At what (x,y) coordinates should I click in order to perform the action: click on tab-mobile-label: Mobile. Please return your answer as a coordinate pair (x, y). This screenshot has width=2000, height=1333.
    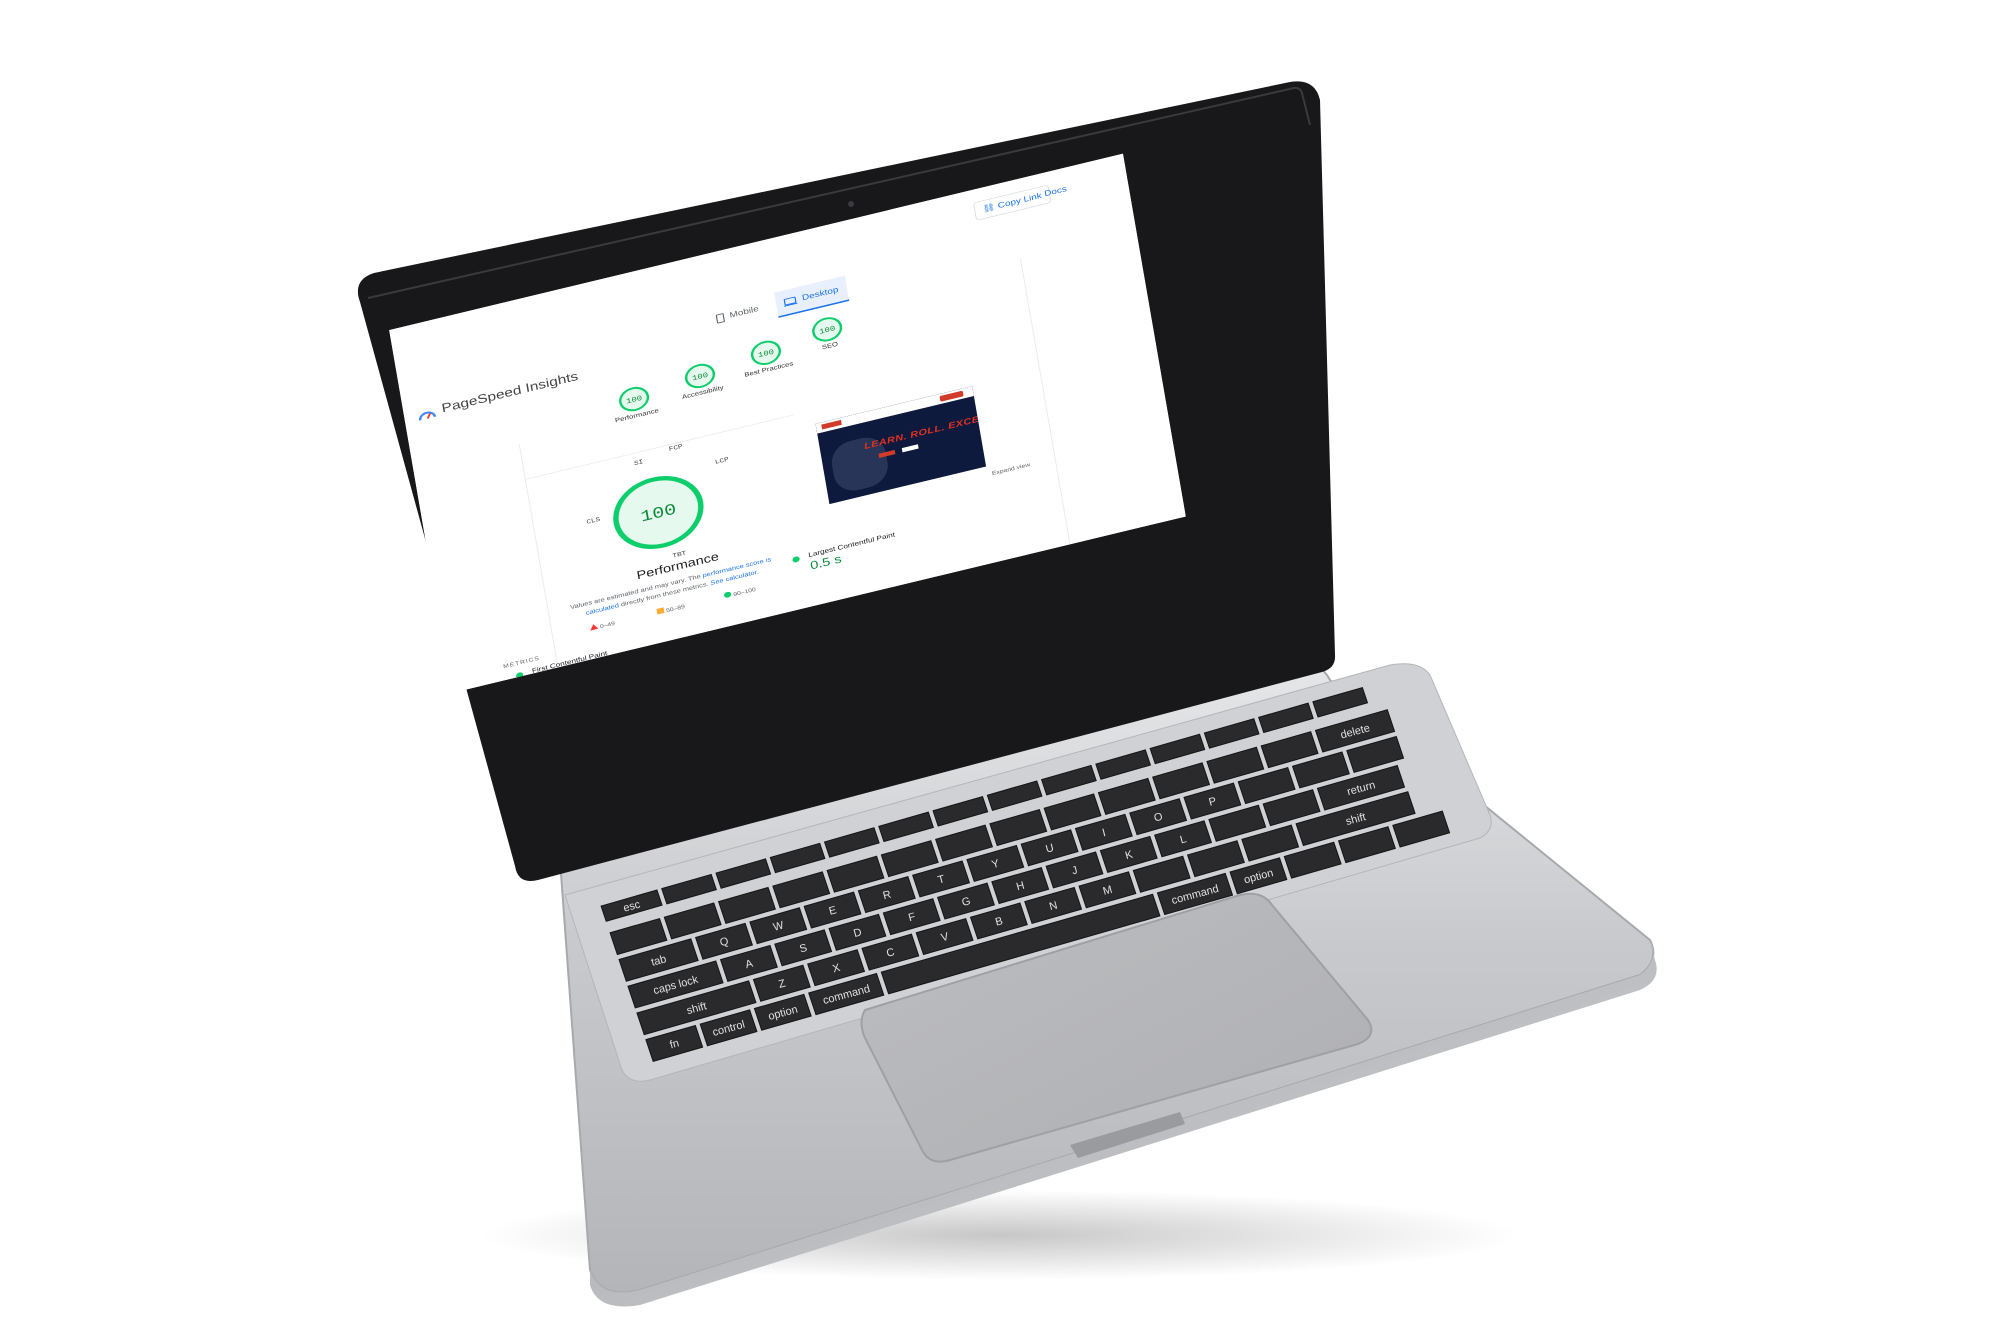
    Looking at the image, I should click on (744, 312).